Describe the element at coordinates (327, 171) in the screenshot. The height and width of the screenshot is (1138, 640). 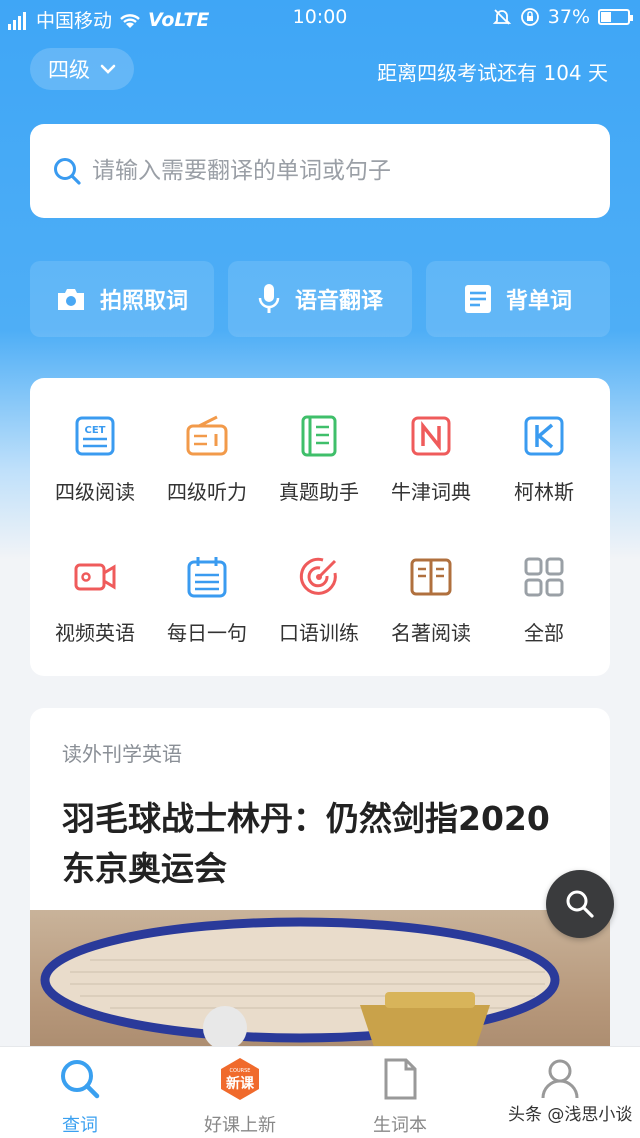
I see `search-input` at that location.